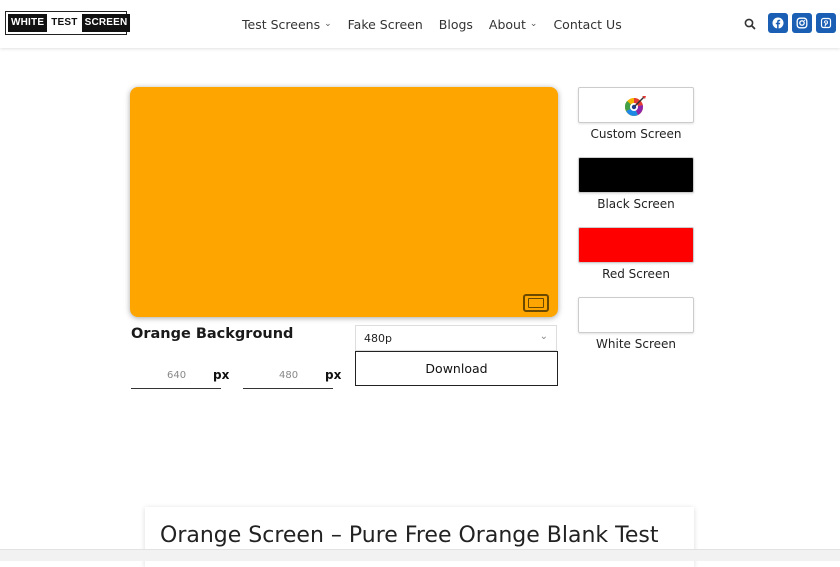  What do you see at coordinates (507, 24) in the screenshot?
I see `nav-about-label: About` at bounding box center [507, 24].